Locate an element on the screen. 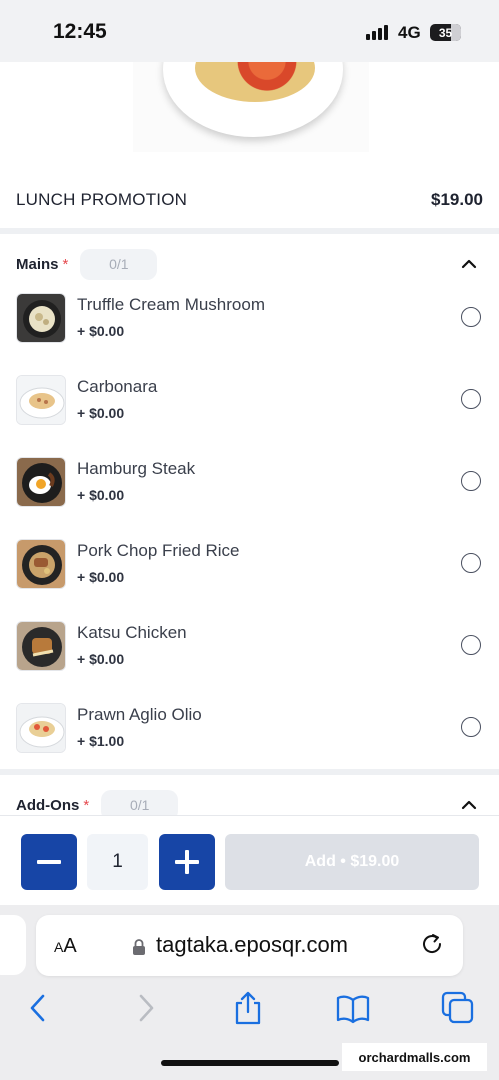 This screenshot has height=1080, width=499. lock-icon is located at coordinates (139, 947).